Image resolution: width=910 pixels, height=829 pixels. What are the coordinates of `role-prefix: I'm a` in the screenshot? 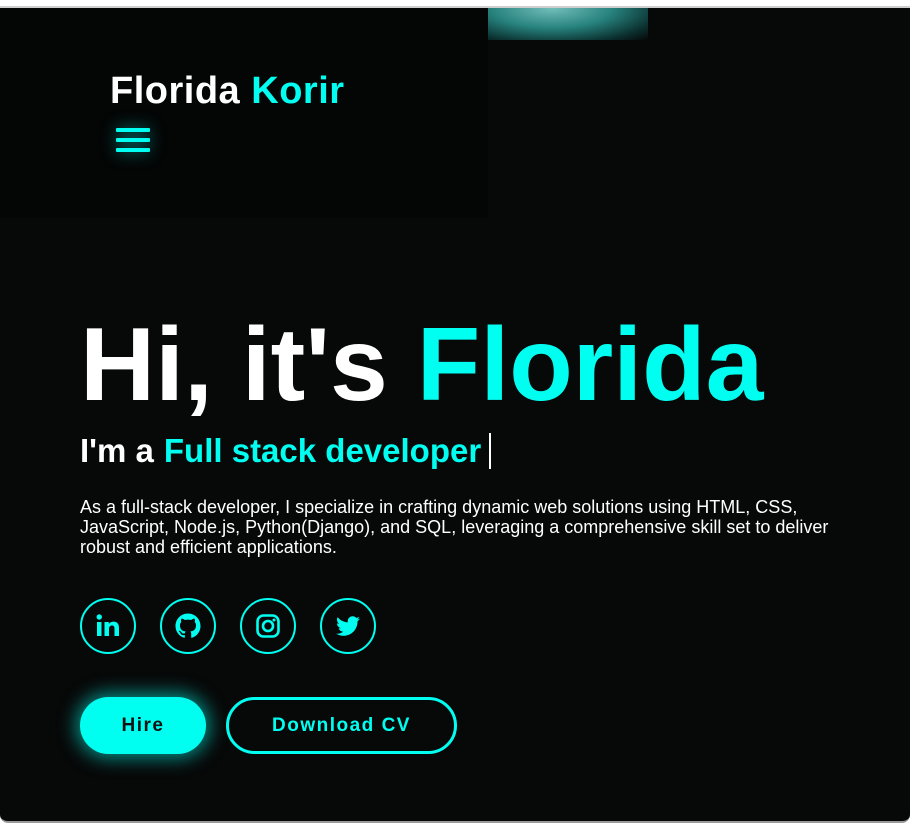 It's located at (117, 450).